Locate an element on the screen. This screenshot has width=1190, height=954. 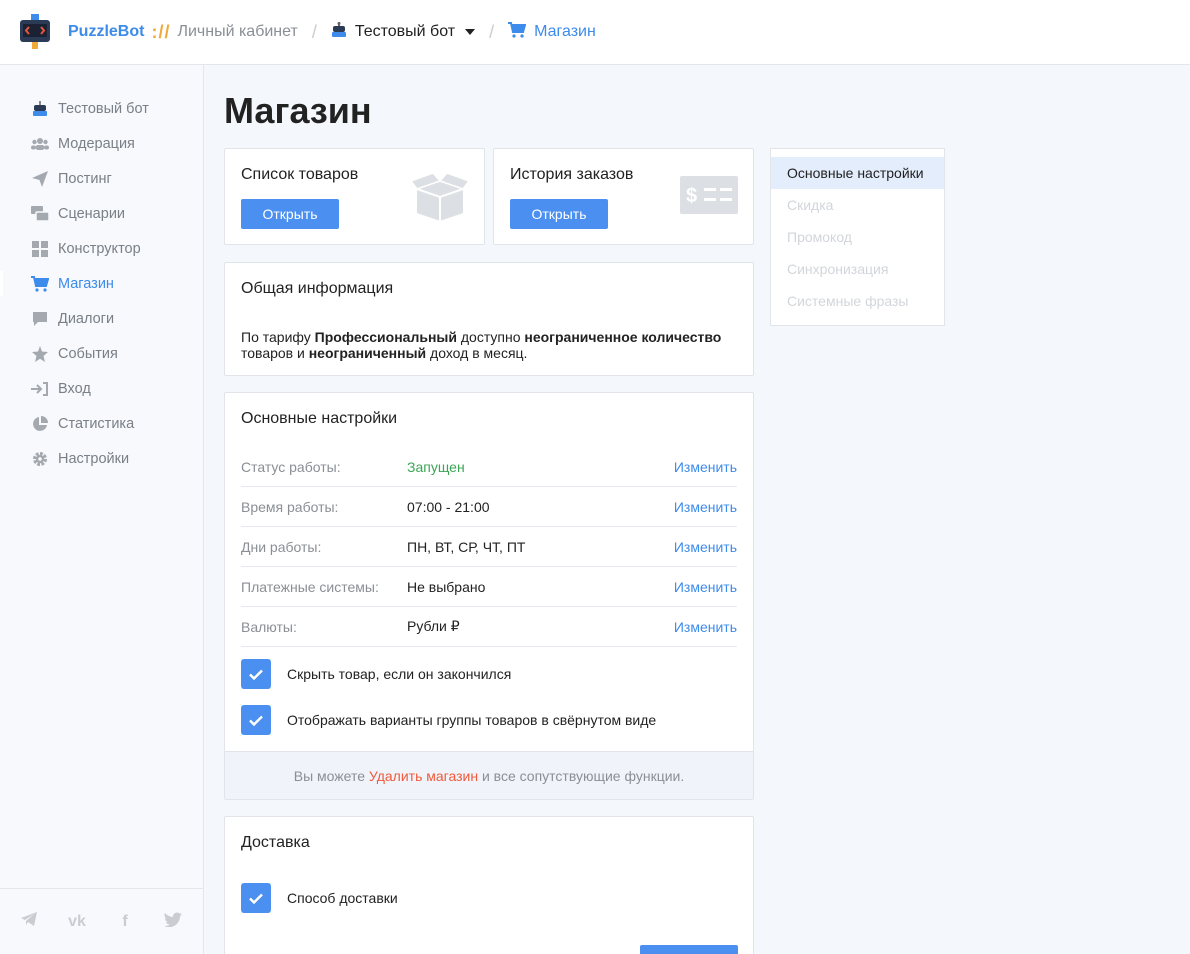
brand-name: PuzzleBot is located at coordinates (106, 32).